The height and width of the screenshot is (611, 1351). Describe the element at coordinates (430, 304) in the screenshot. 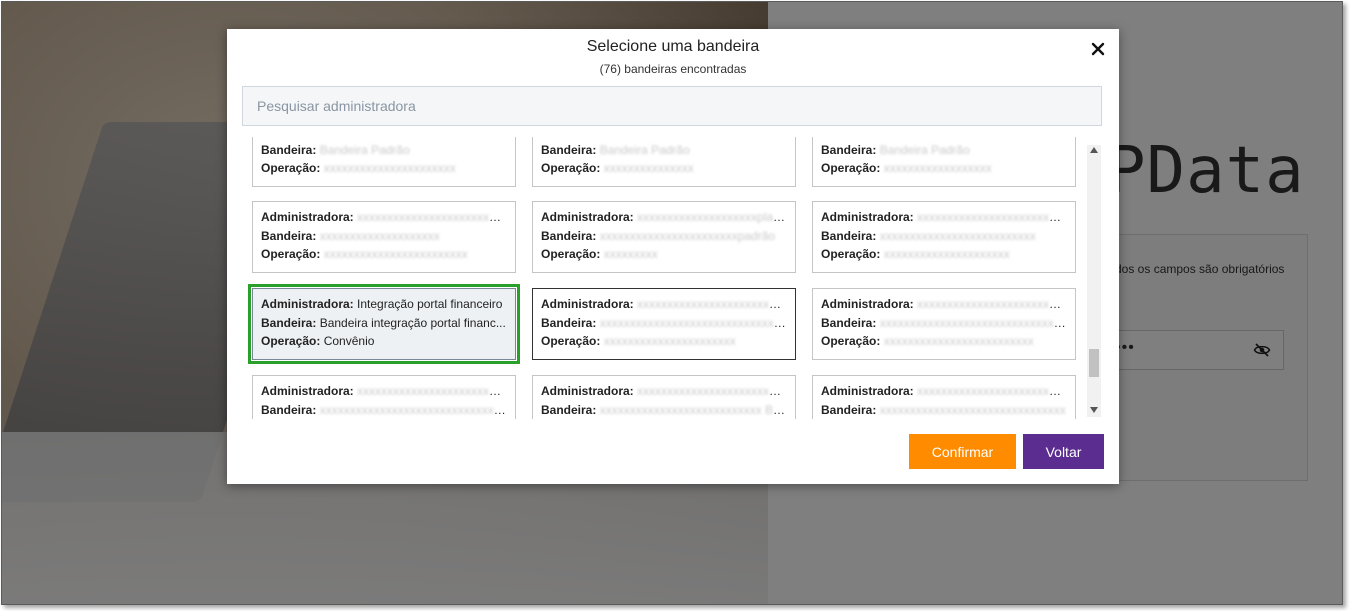

I see `card-admin-value: Integração portal financeiro` at that location.